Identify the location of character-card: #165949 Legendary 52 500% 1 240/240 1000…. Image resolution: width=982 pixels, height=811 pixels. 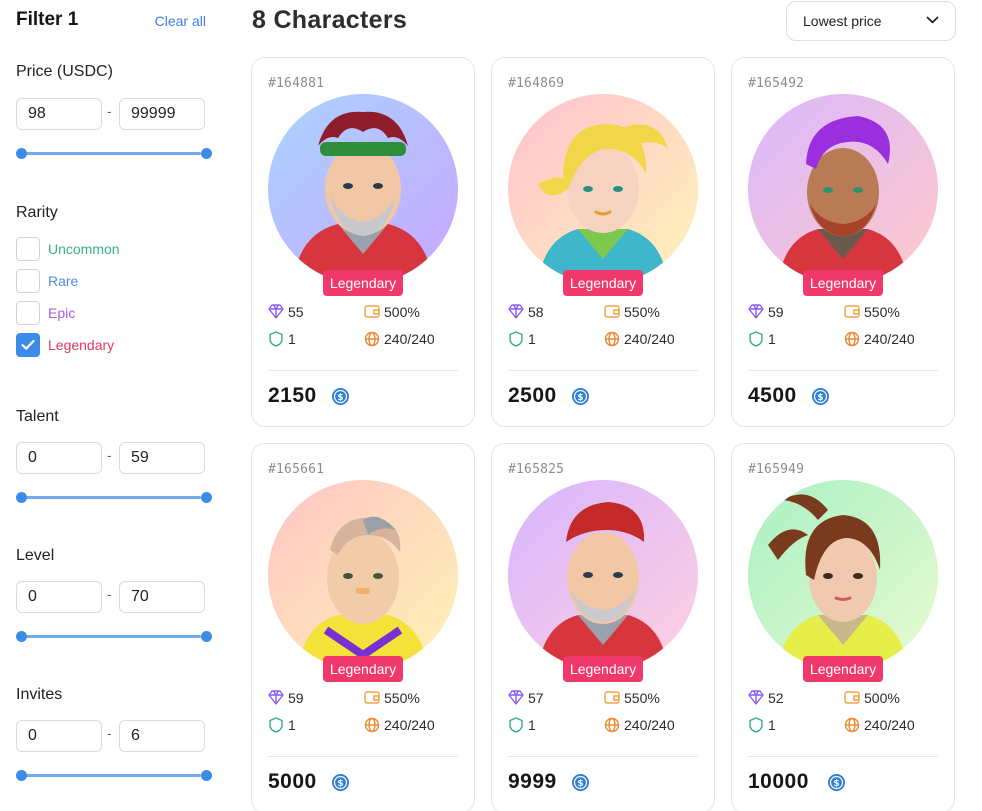
(843, 627).